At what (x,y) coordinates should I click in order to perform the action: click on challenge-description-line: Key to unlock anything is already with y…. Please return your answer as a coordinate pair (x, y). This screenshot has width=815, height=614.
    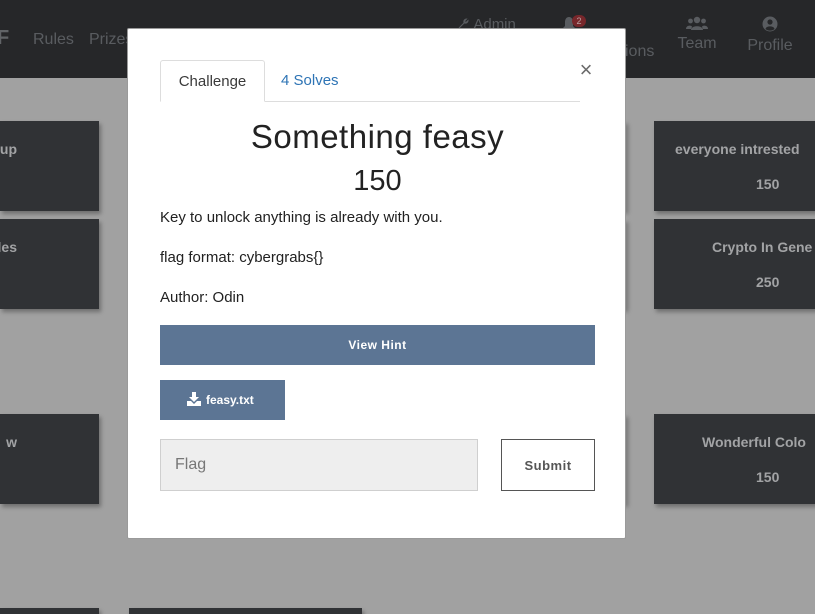
    Looking at the image, I should click on (301, 217).